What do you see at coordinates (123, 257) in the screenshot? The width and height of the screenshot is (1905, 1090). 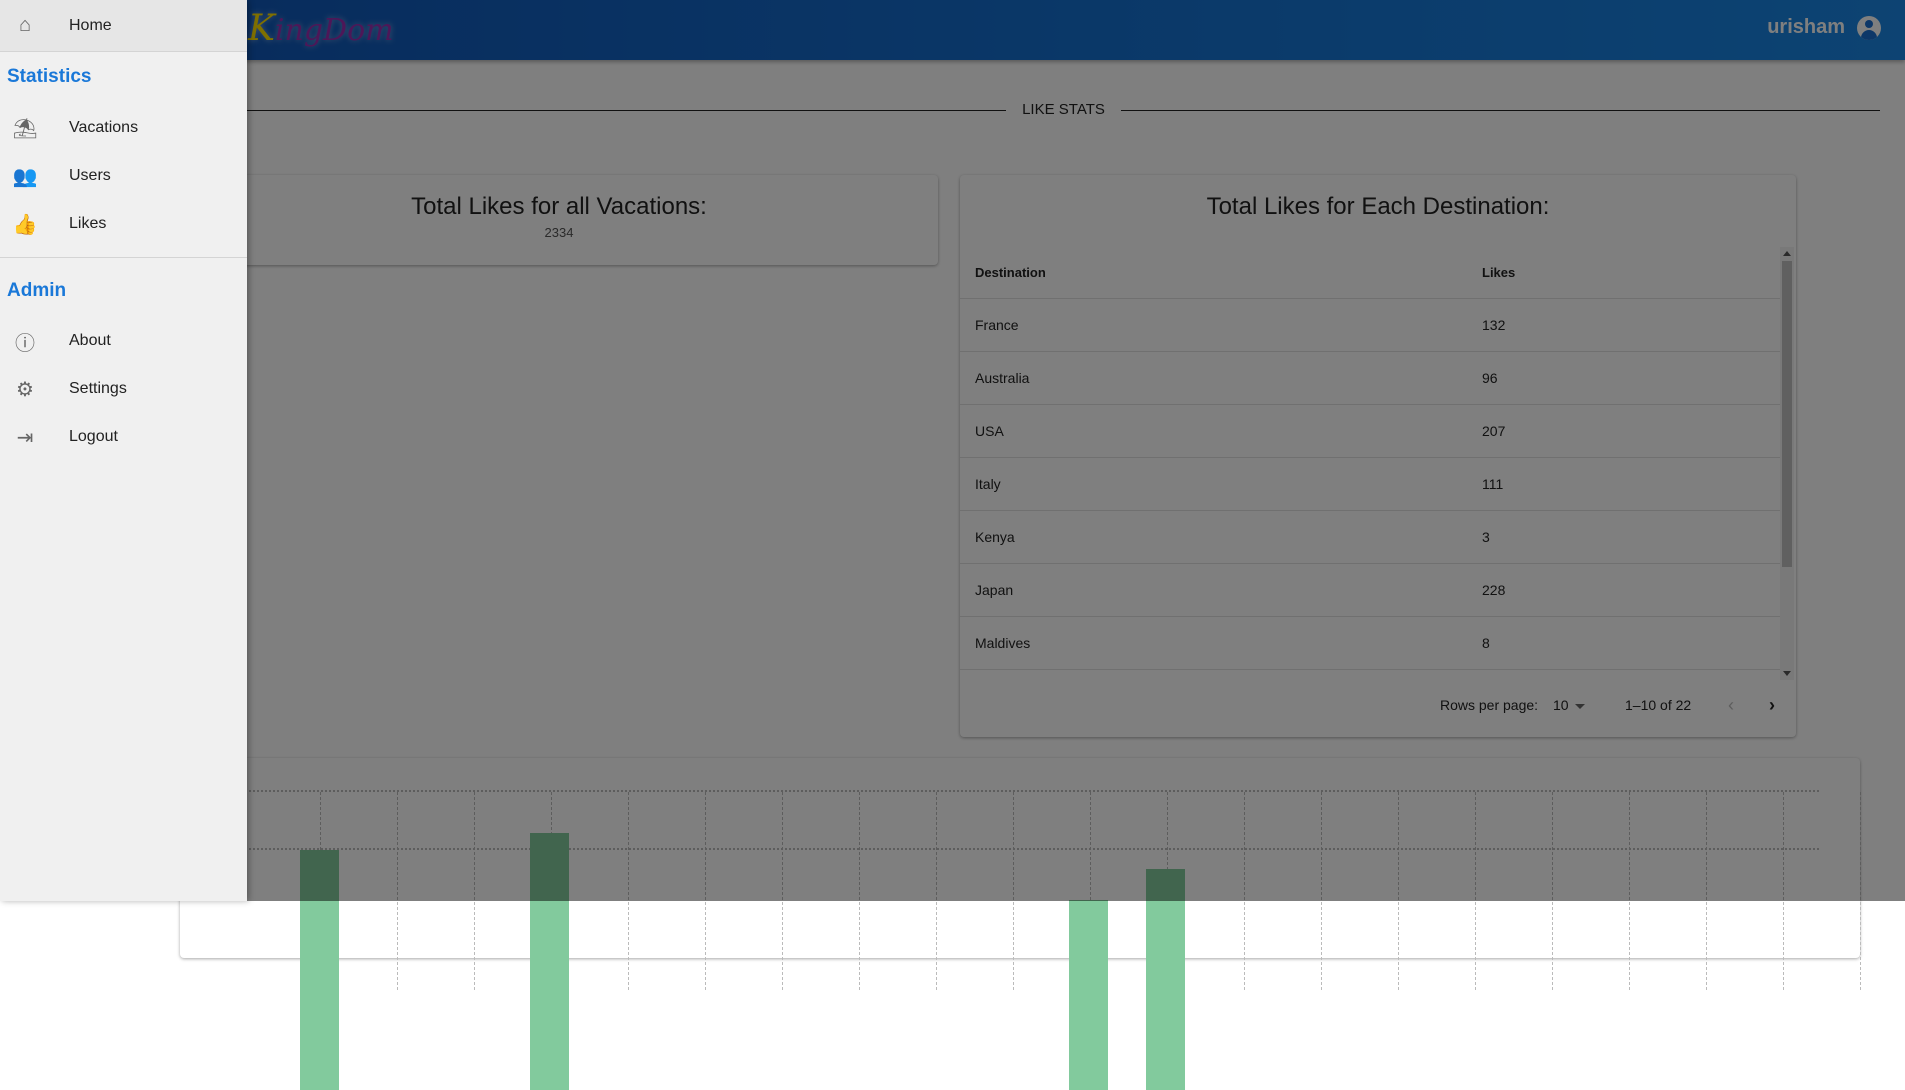 I see `drawer-divider` at bounding box center [123, 257].